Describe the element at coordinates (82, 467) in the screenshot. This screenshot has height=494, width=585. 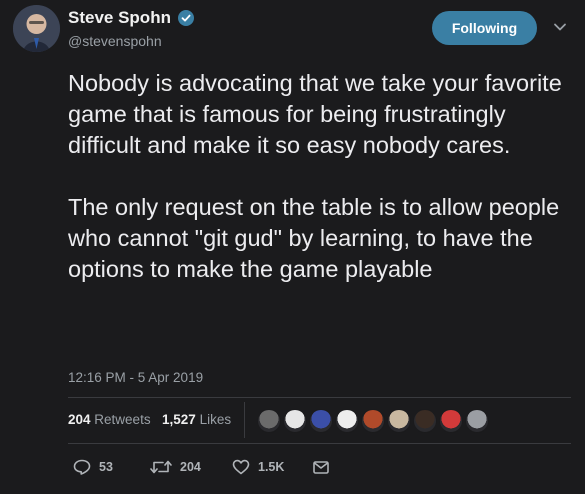
I see `reply-icon` at that location.